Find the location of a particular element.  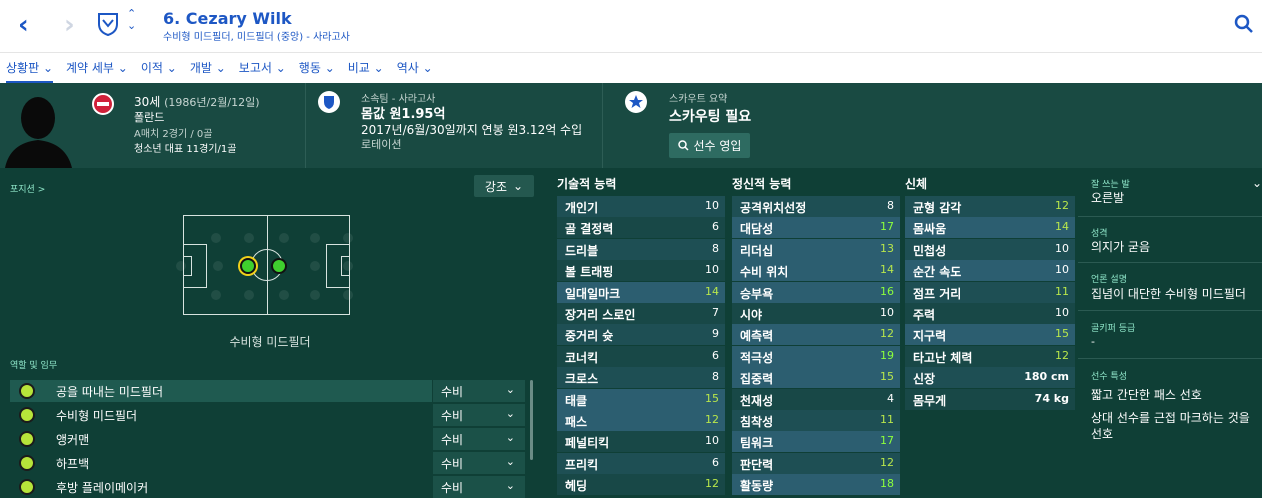

physical-attribute-row: 몸무게 74 kg is located at coordinates (990, 399).